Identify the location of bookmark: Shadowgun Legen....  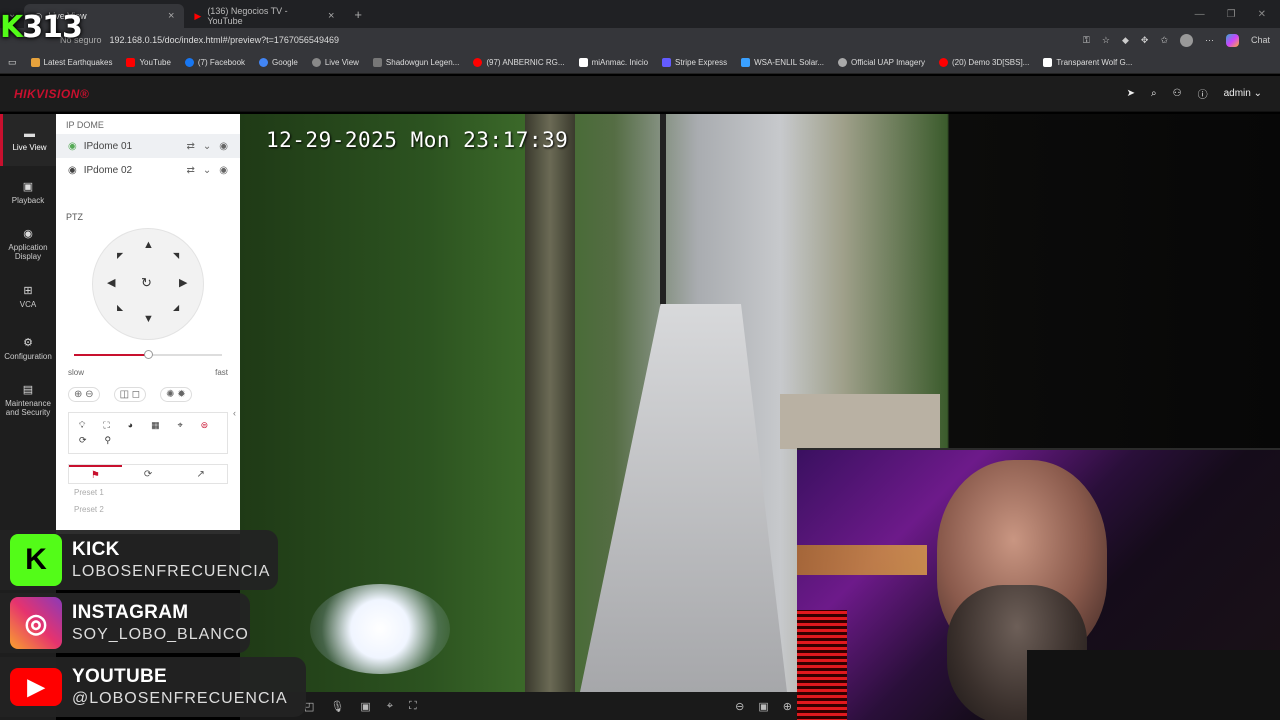
(415, 62).